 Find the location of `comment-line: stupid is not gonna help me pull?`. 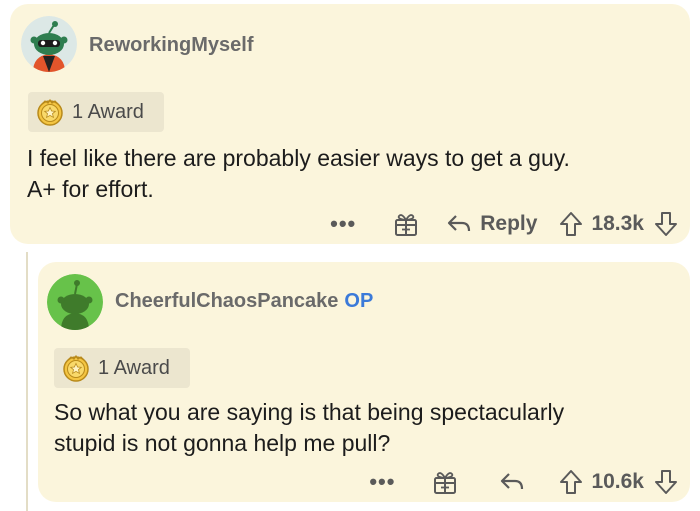

comment-line: stupid is not gonna help me pull? is located at coordinates (222, 443).